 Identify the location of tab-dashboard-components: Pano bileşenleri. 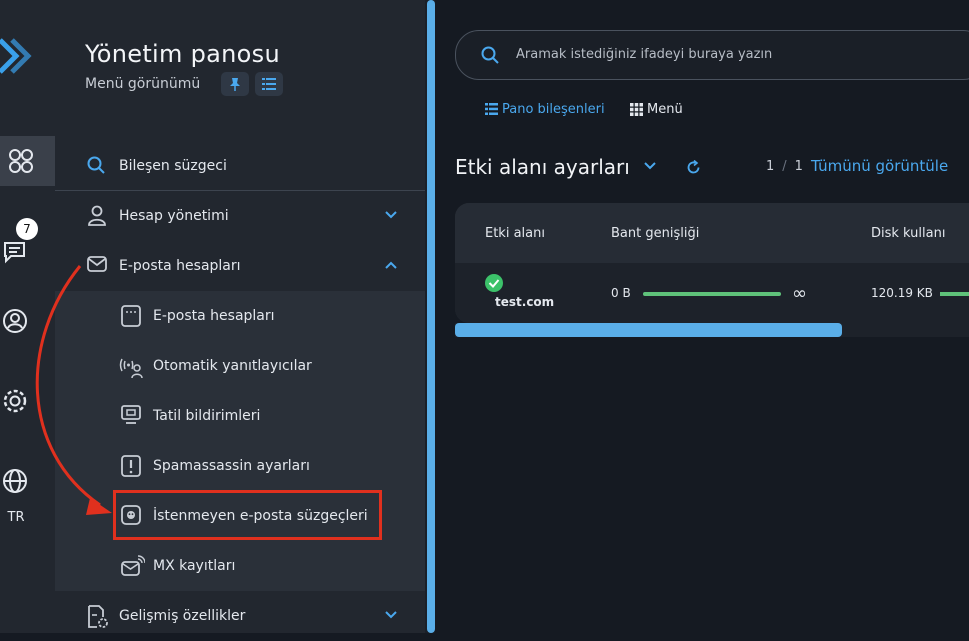
(545, 109).